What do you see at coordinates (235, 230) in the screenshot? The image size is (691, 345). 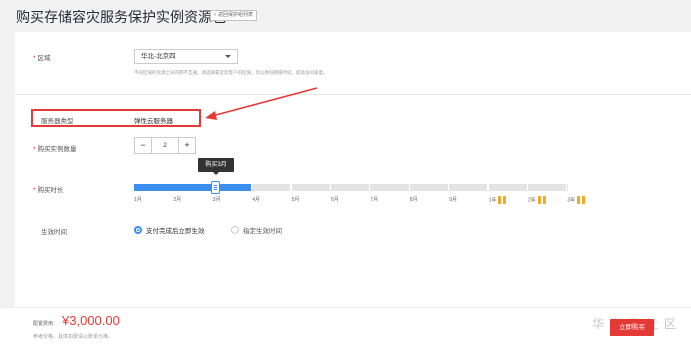 I see `radio-unselected-icon` at bounding box center [235, 230].